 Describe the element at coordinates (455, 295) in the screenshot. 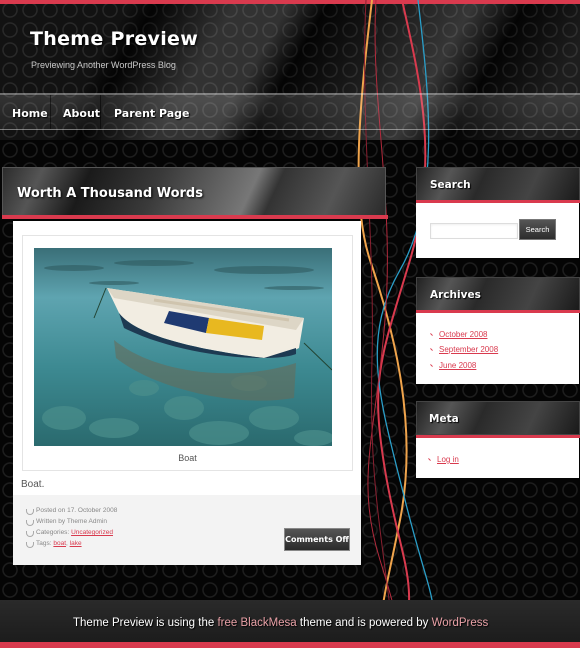

I see `archives-widget-title: Archives` at that location.